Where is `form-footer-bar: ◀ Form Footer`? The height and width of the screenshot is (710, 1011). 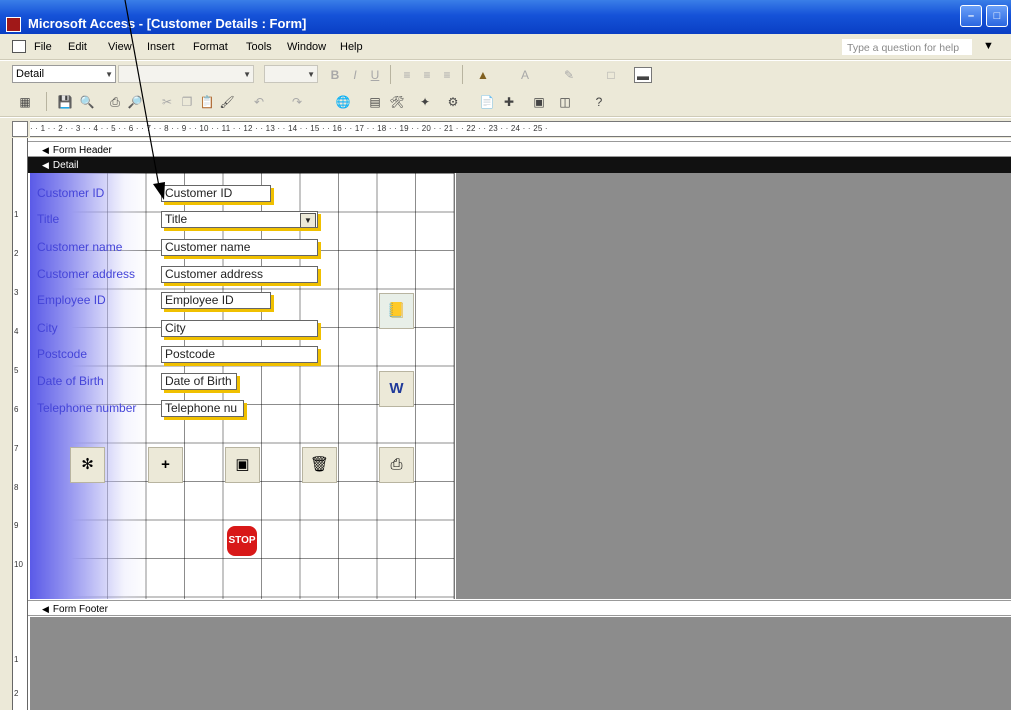 form-footer-bar: ◀ Form Footer is located at coordinates (519, 608).